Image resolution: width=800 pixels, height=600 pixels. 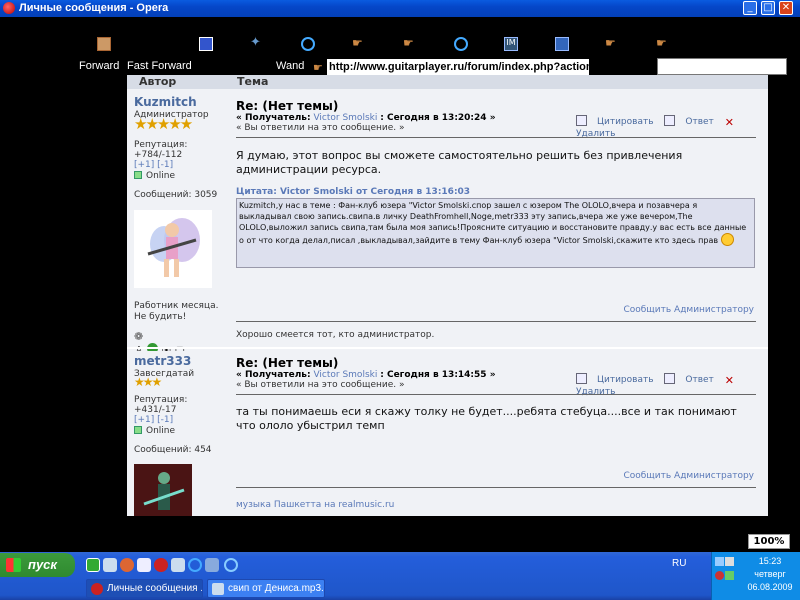 What do you see at coordinates (37, 565) in the screenshot?
I see `start-button: пуск` at bounding box center [37, 565].